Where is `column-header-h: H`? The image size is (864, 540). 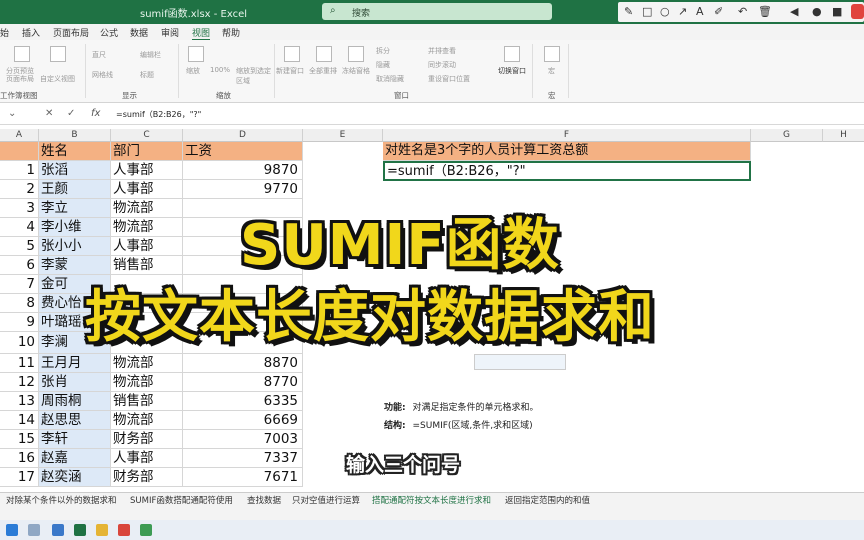
column-header-h: H is located at coordinates (843, 135).